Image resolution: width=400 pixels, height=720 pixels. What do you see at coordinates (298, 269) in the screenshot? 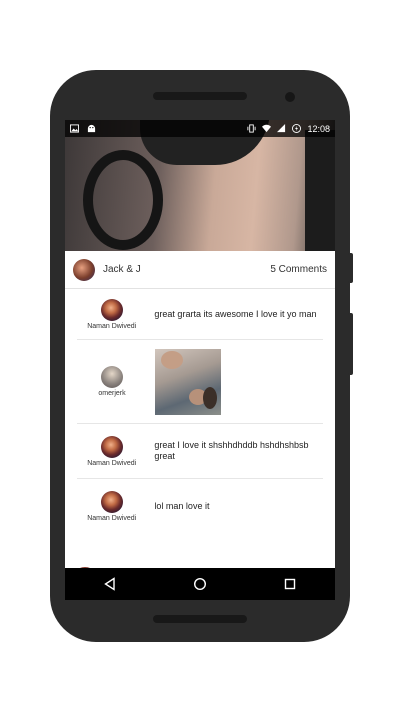
I see `comment-count: 5 Comments` at bounding box center [298, 269].